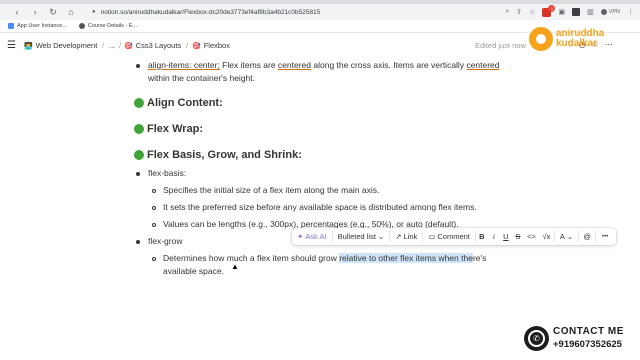 Image resolution: width=640 pixels, height=360 pixels. I want to click on lock-icon: ●, so click(94, 12).